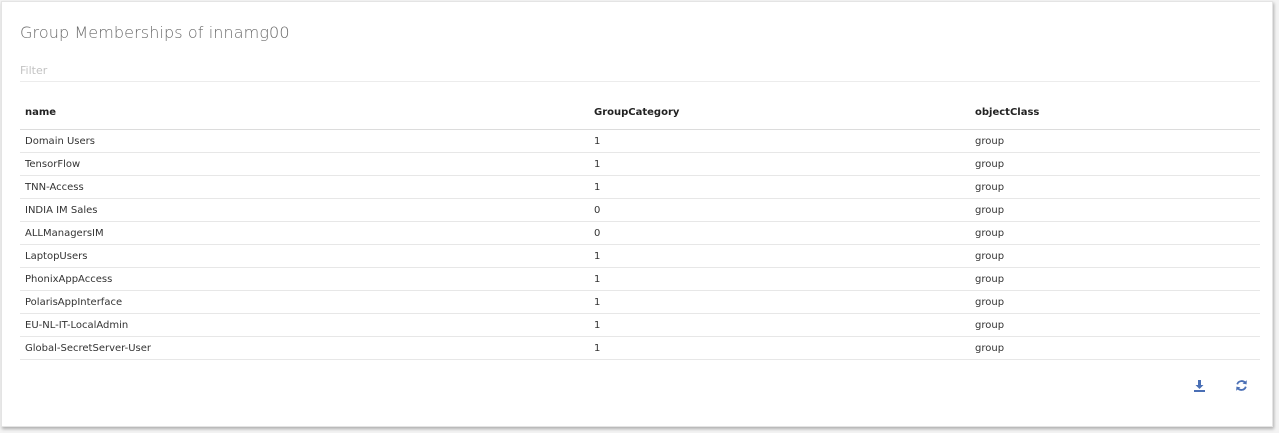  What do you see at coordinates (74, 302) in the screenshot?
I see `cell-name: PolarisAppInterface` at bounding box center [74, 302].